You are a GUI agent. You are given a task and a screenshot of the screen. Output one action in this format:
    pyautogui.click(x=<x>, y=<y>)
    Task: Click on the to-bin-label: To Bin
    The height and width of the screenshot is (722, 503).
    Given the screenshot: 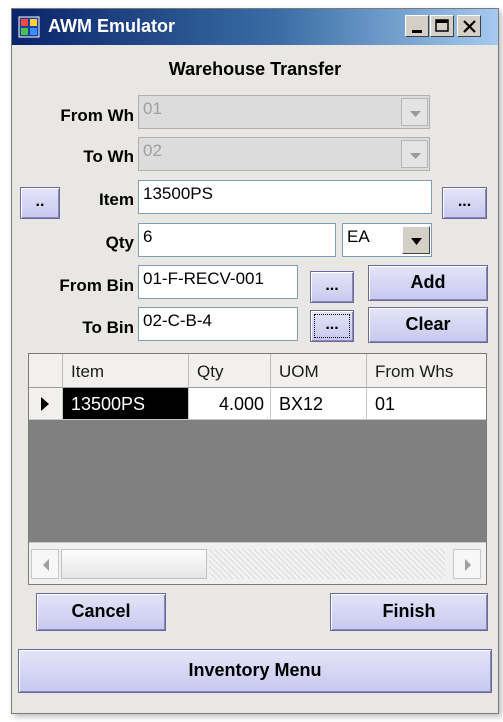 What is the action you would take?
    pyautogui.click(x=108, y=327)
    